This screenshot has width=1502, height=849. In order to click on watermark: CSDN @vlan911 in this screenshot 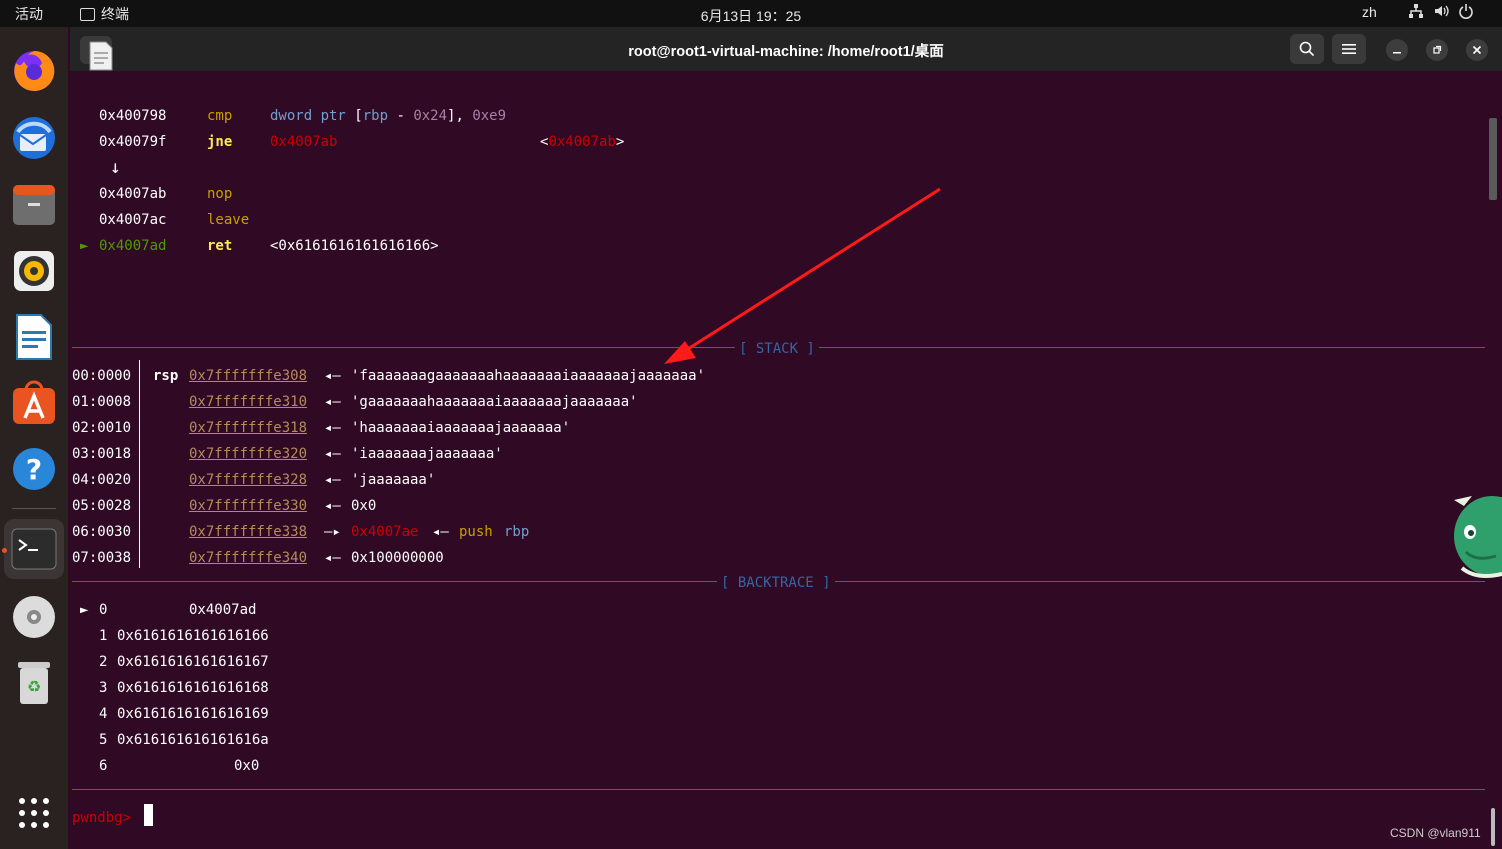, I will do `click(1435, 833)`.